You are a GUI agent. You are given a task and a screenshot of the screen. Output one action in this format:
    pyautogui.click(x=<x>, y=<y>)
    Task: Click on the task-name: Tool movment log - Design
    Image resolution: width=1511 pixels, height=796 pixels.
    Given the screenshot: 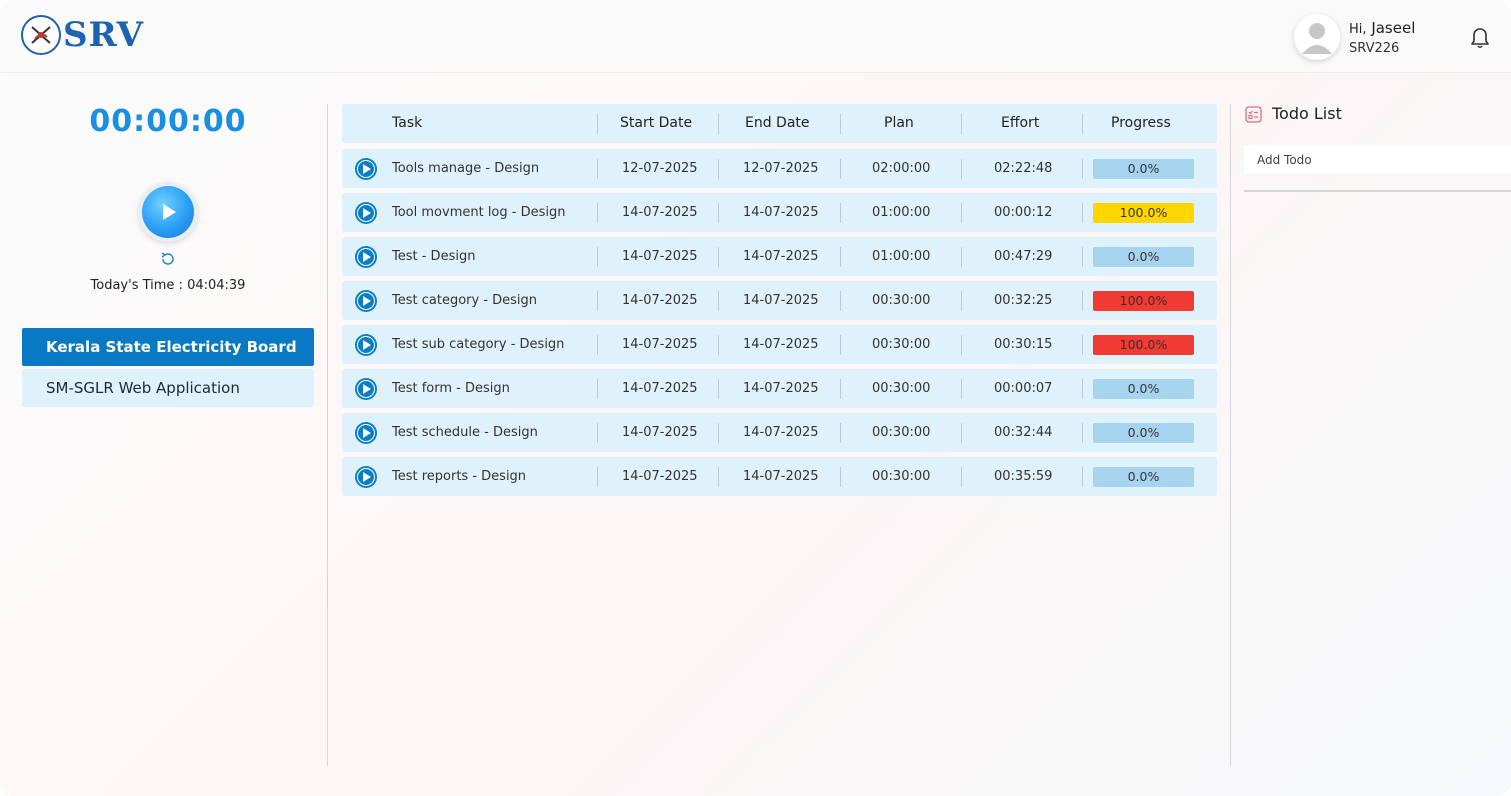 What is the action you would take?
    pyautogui.click(x=479, y=212)
    